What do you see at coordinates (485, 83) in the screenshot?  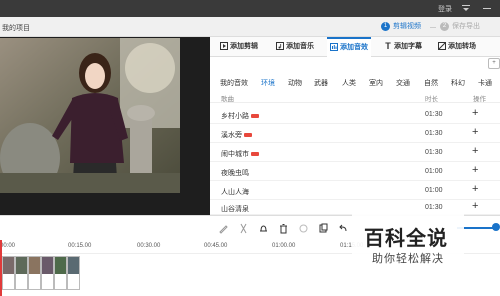 I see `category-cartoon: 卡通` at bounding box center [485, 83].